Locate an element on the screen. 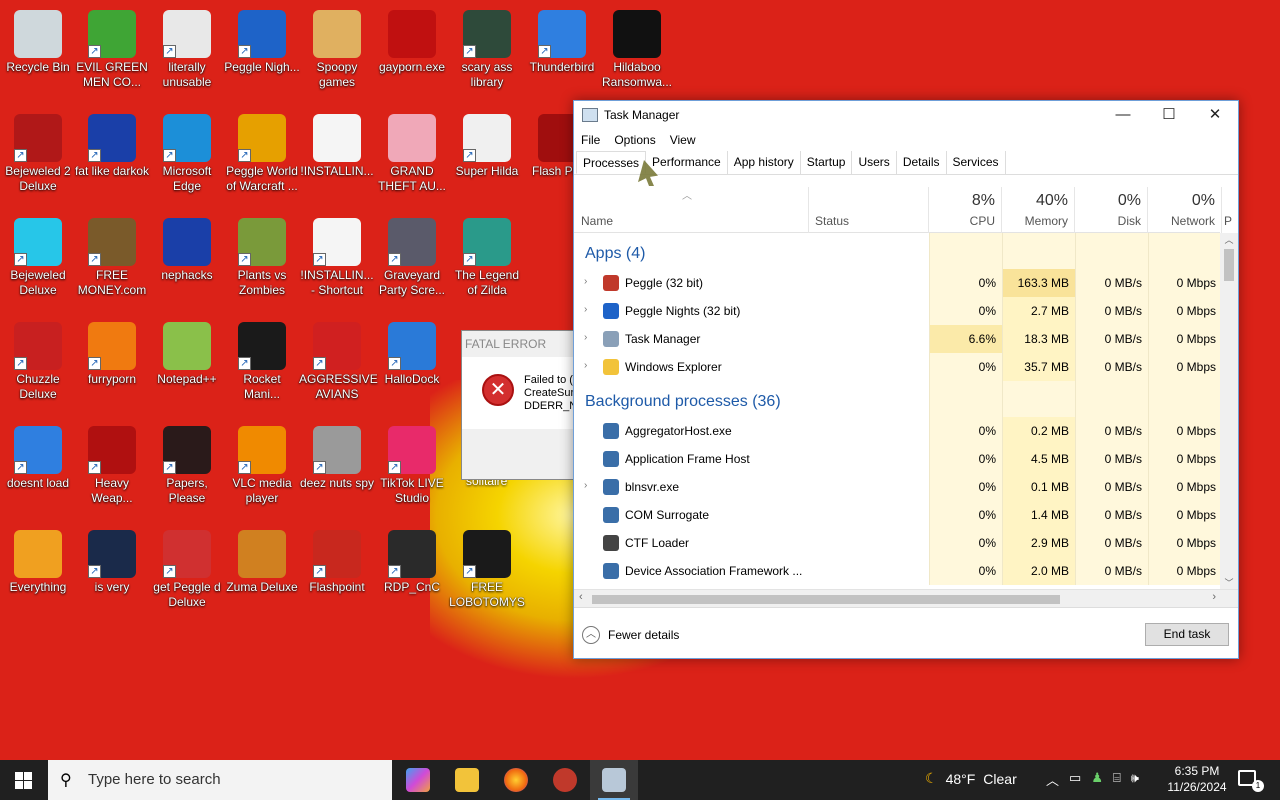 This screenshot has height=800, width=1280. vertical-scrollbar: ︿ ﹀ is located at coordinates (1229, 411).